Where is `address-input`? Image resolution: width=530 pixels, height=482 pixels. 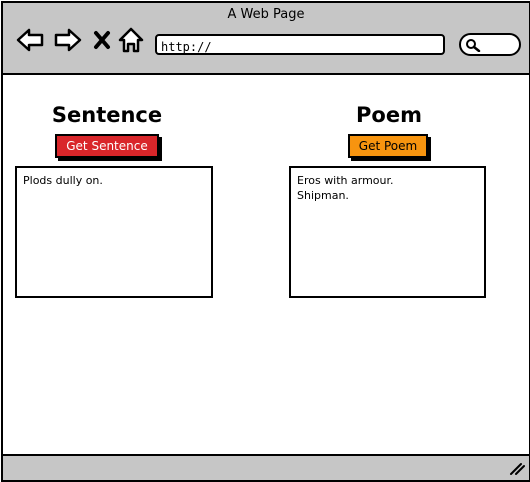
address-input is located at coordinates (301, 47).